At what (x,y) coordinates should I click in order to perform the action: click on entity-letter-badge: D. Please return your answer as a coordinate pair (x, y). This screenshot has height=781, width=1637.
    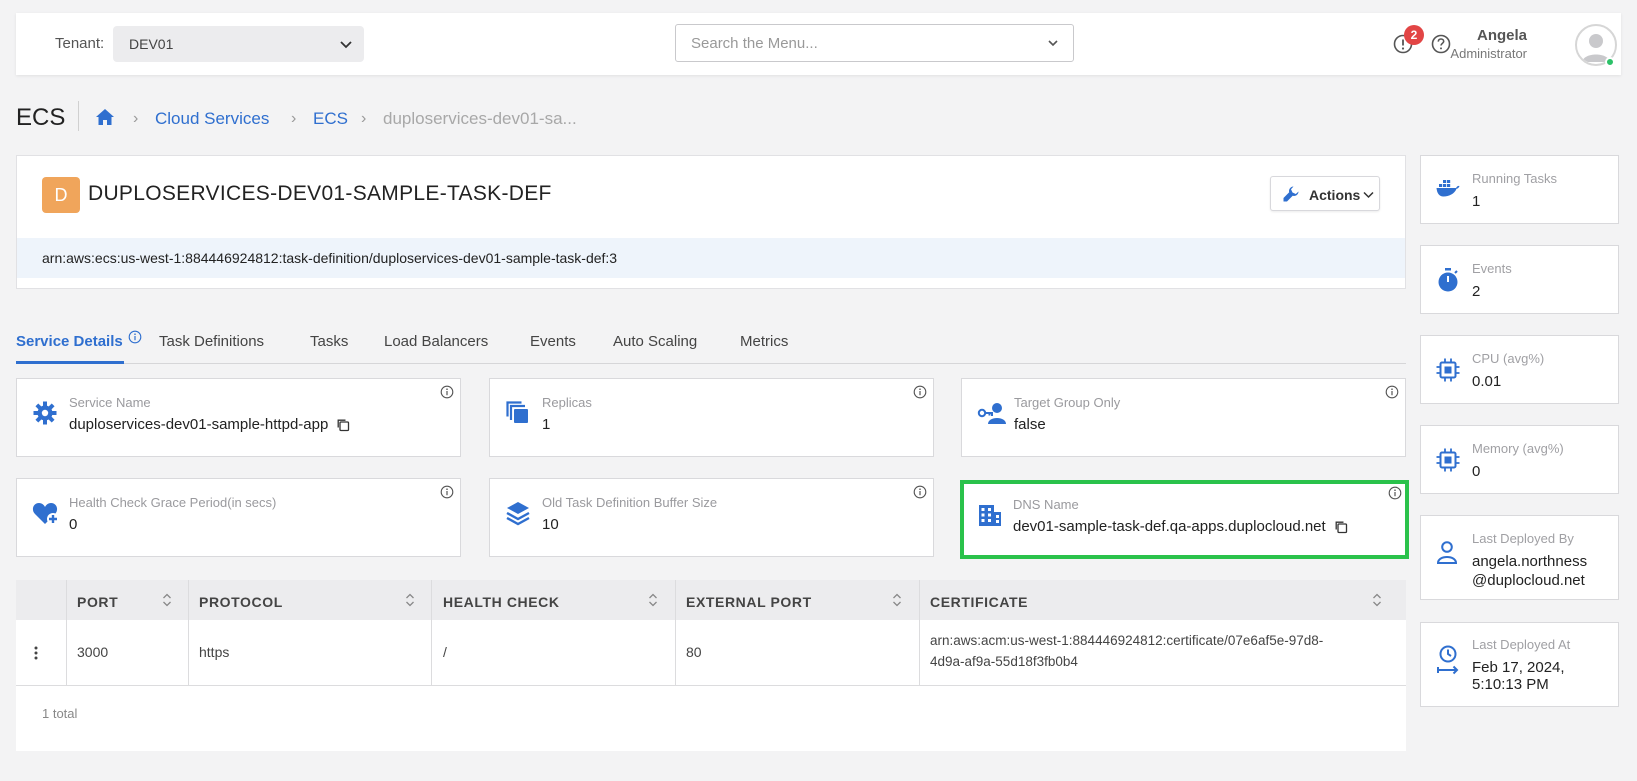
    Looking at the image, I should click on (61, 195).